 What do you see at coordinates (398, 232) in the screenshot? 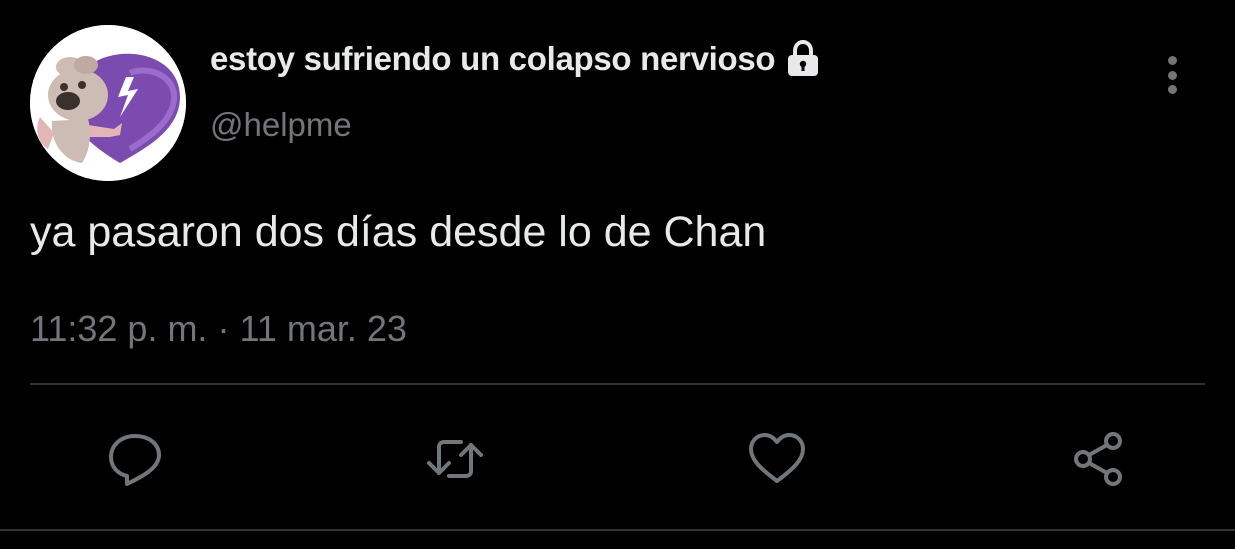
I see `tweet-text: ya pasaron dos días desde lo de Chan` at bounding box center [398, 232].